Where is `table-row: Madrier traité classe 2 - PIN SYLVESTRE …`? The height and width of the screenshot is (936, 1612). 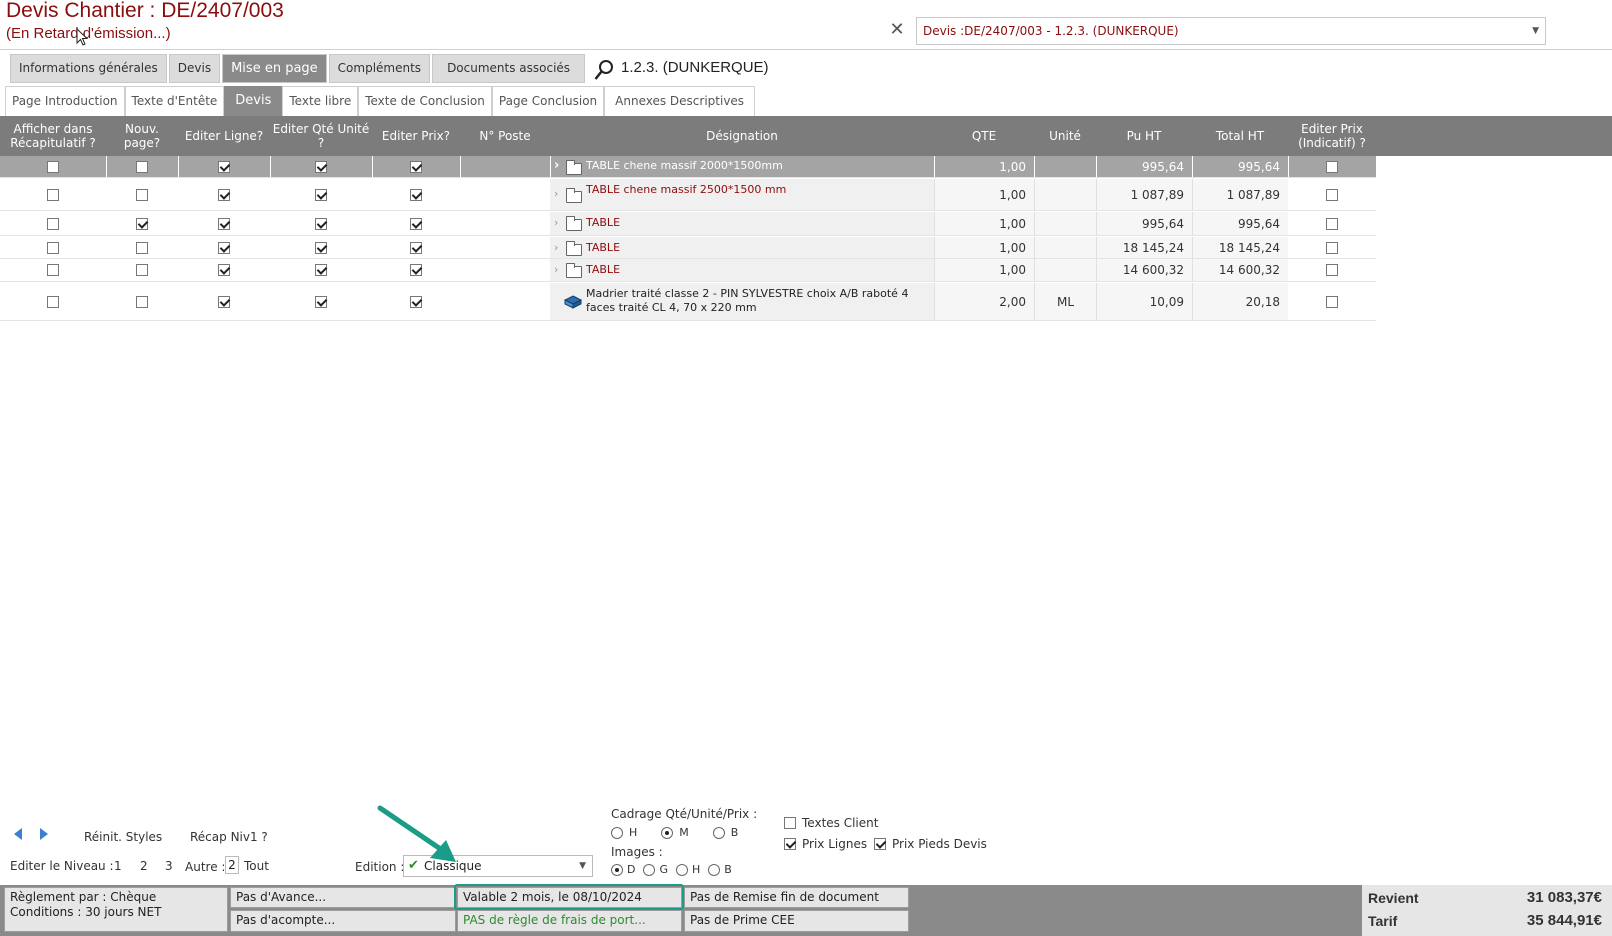 table-row: Madrier traité classe 2 - PIN SYLVESTRE … is located at coordinates (688, 302).